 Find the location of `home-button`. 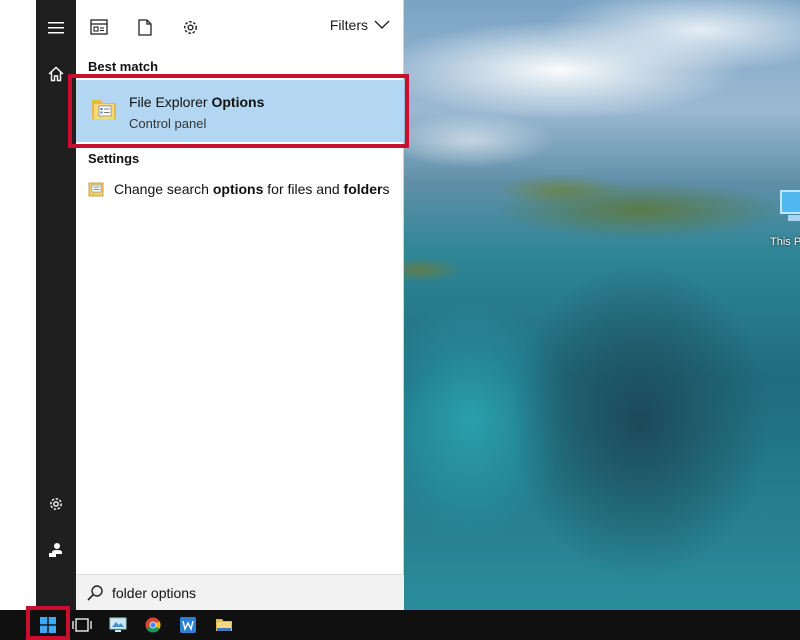

home-button is located at coordinates (56, 74).